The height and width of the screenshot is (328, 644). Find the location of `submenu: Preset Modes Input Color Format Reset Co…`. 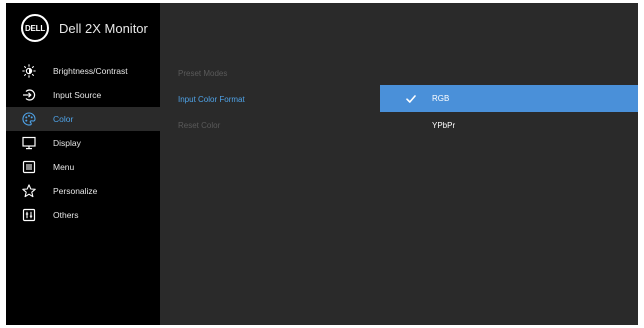

submenu: Preset Modes Input Color Format Reset Co… is located at coordinates (211, 105).